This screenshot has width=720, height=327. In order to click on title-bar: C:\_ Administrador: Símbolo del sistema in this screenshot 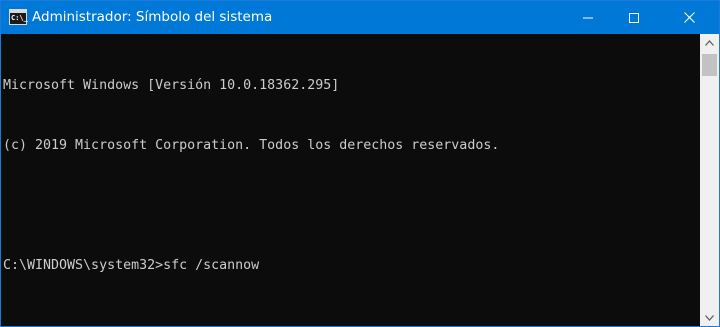, I will do `click(360, 17)`.